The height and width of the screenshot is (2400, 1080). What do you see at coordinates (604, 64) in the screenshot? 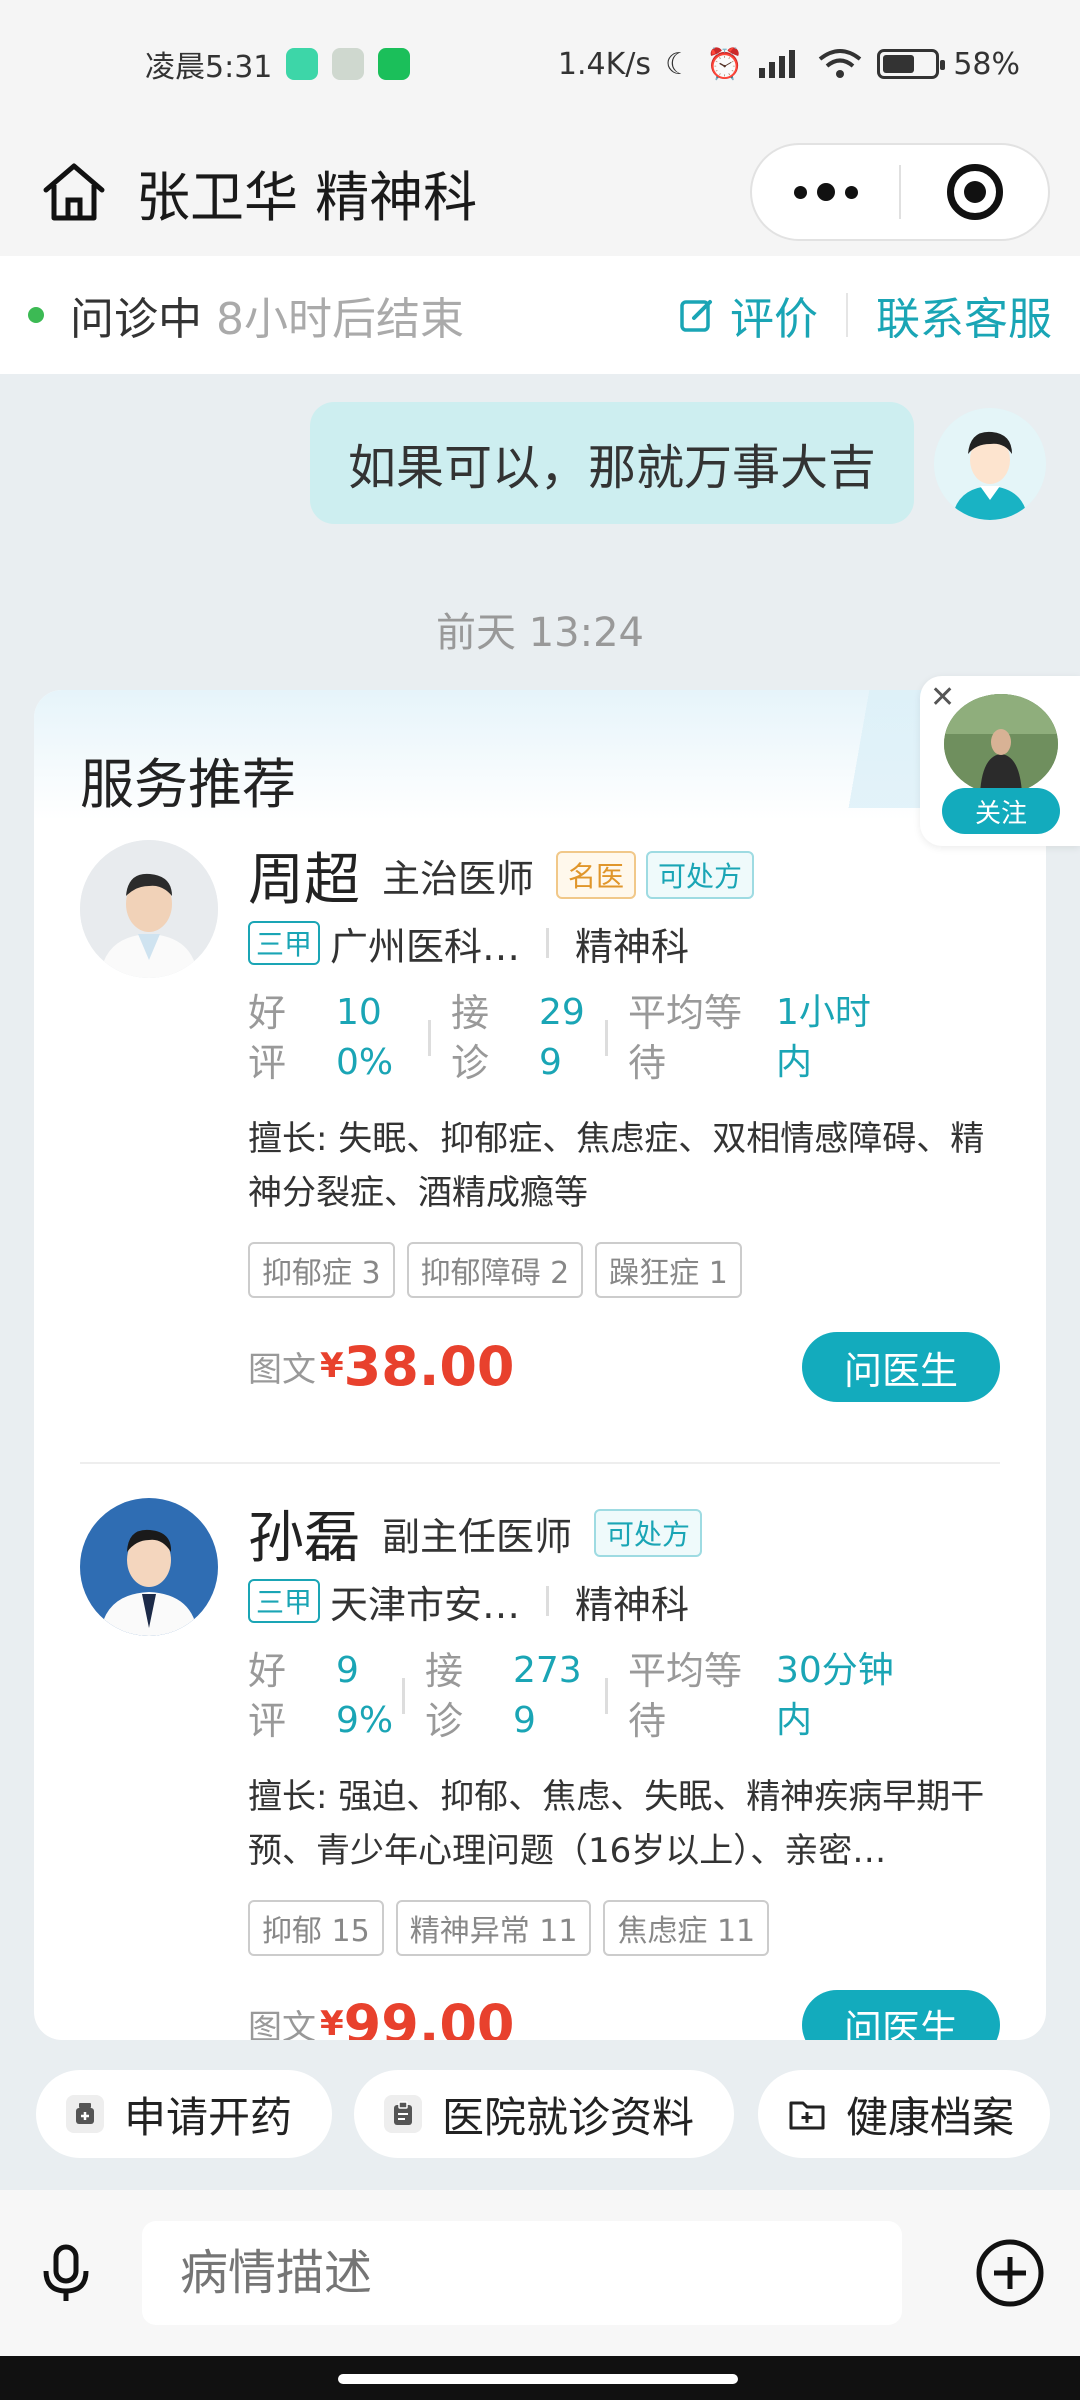
I see `network-speed: 1.4K/s` at bounding box center [604, 64].